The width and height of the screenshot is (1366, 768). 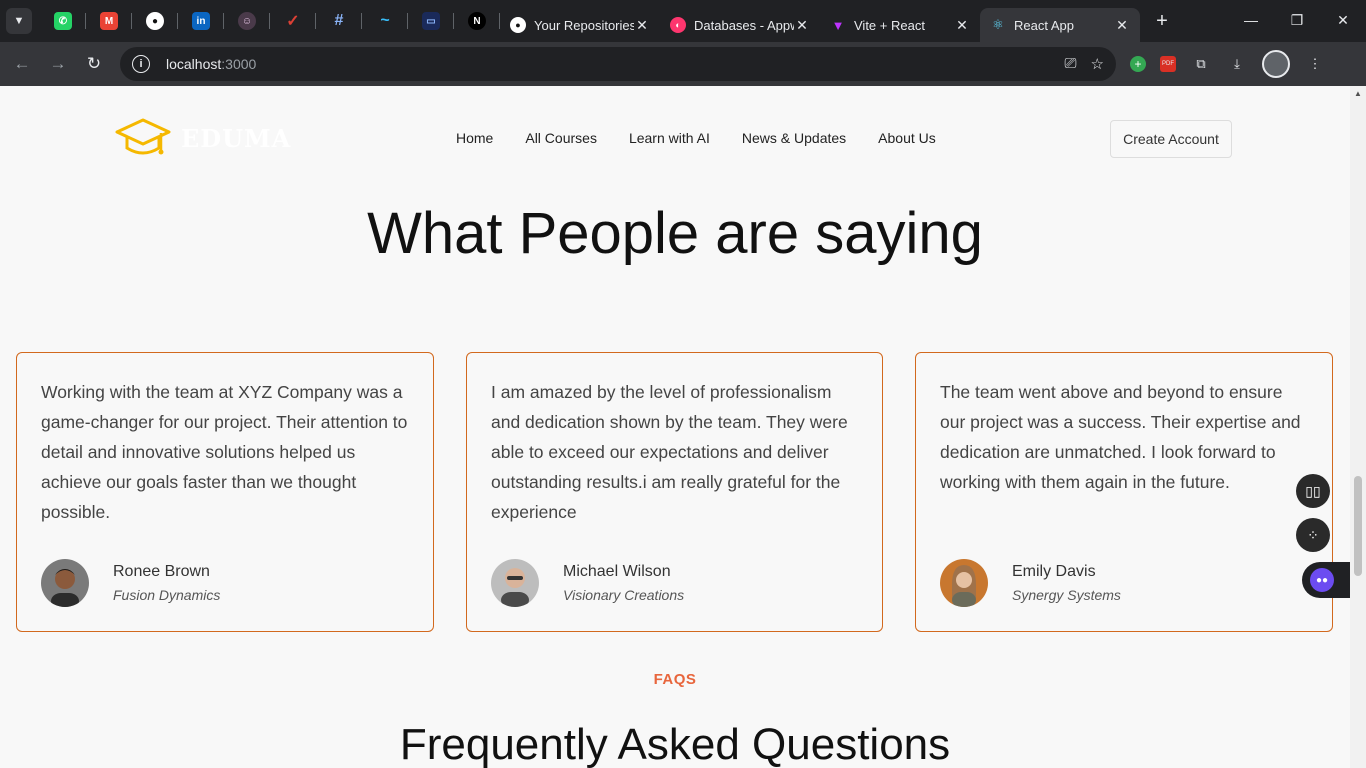 I want to click on pinned-tab: ●, so click(x=155, y=21).